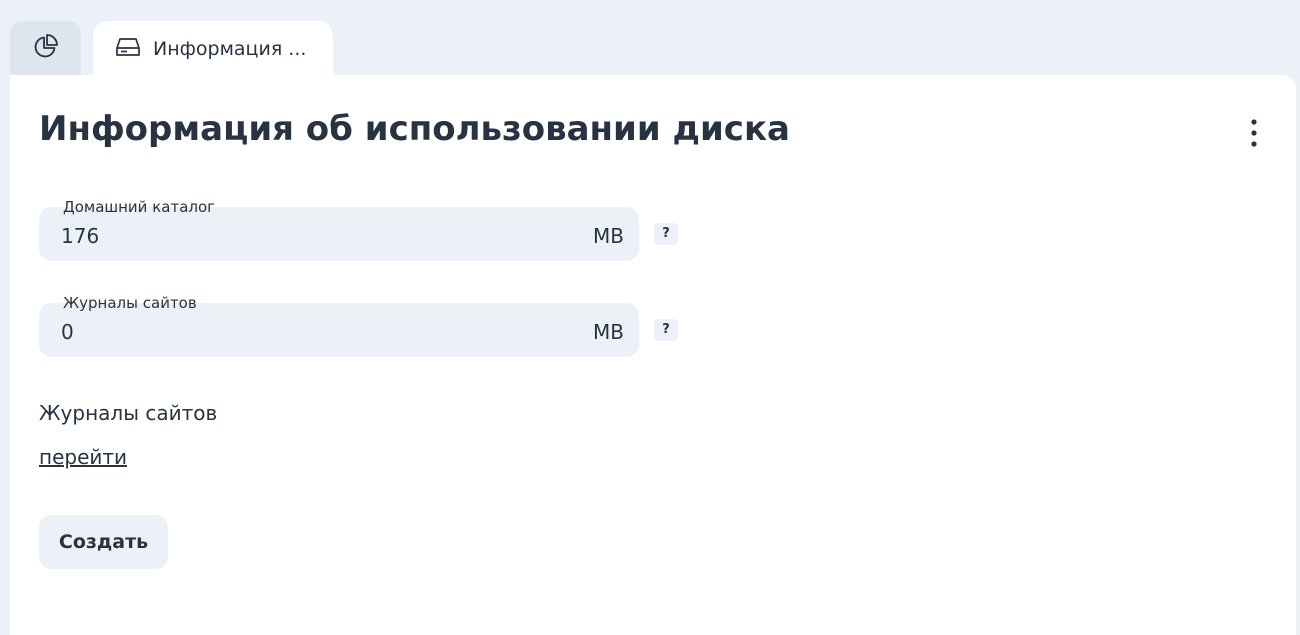  I want to click on home-directory-field: Домашний каталог 176 MB, so click(339, 229).